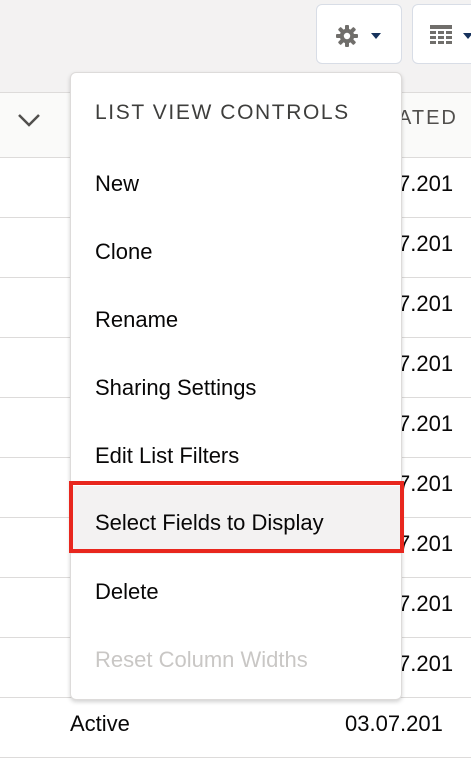  What do you see at coordinates (236, 592) in the screenshot?
I see `menu-item-delete: Delete` at bounding box center [236, 592].